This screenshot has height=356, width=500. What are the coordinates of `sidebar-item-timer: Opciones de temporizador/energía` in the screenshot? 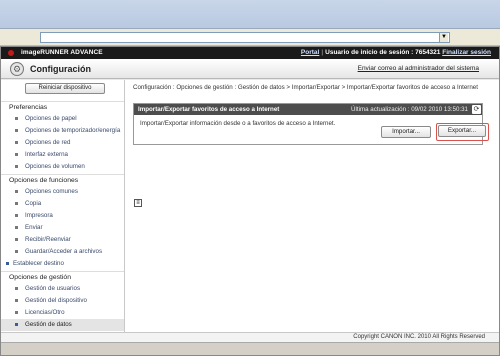 It's located at (62, 131).